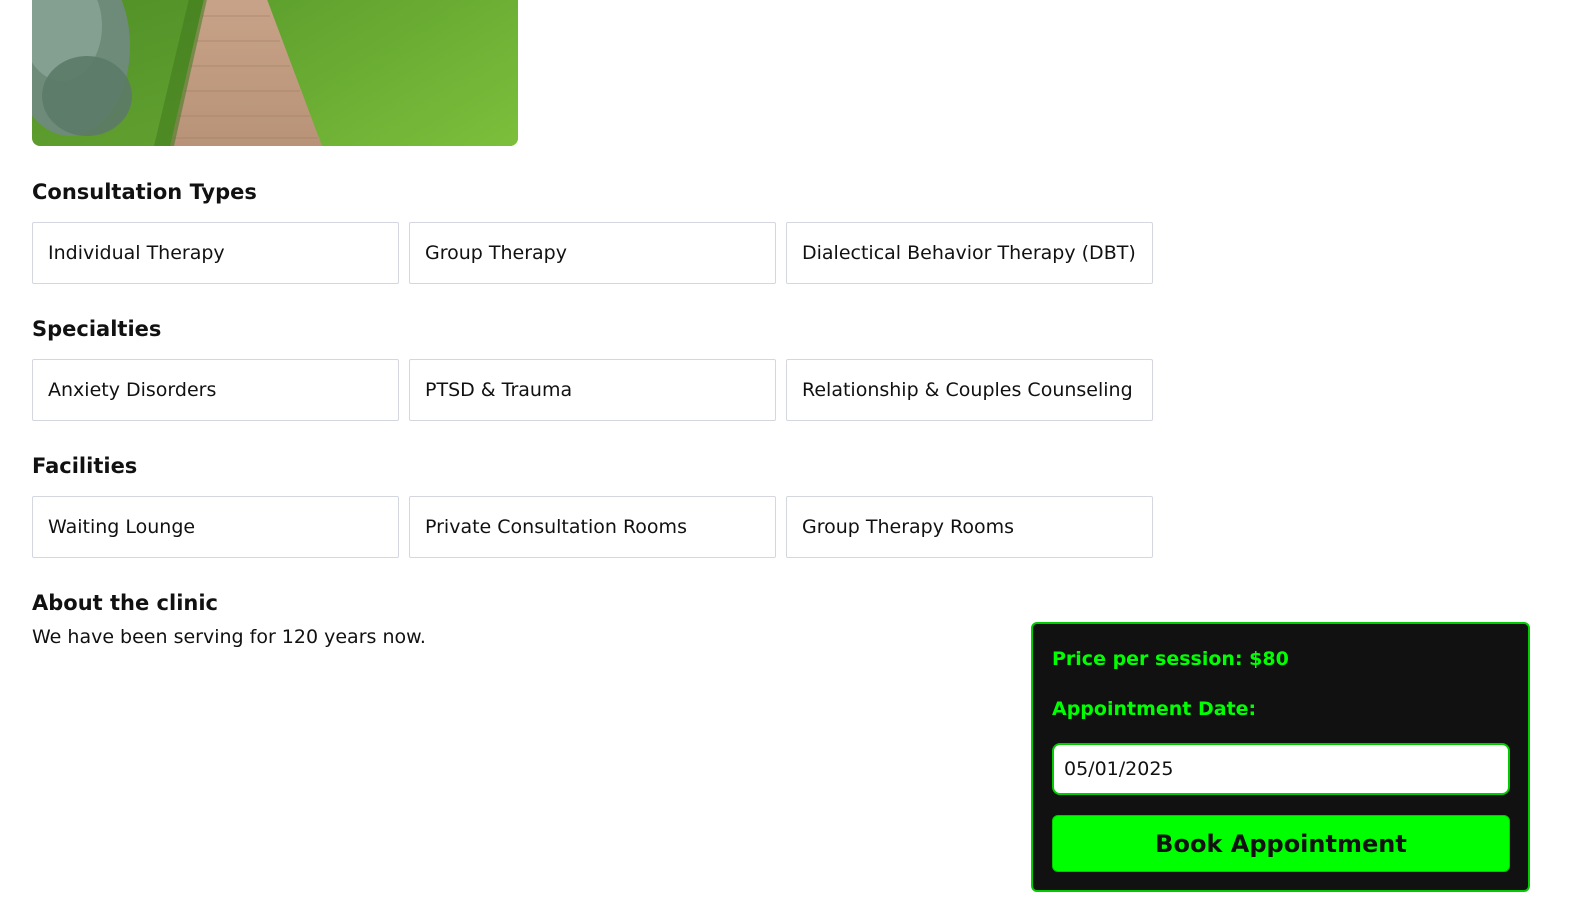 The height and width of the screenshot is (904, 1571). What do you see at coordinates (215, 390) in the screenshot?
I see `specialty-chip: Anxiety Disorders` at bounding box center [215, 390].